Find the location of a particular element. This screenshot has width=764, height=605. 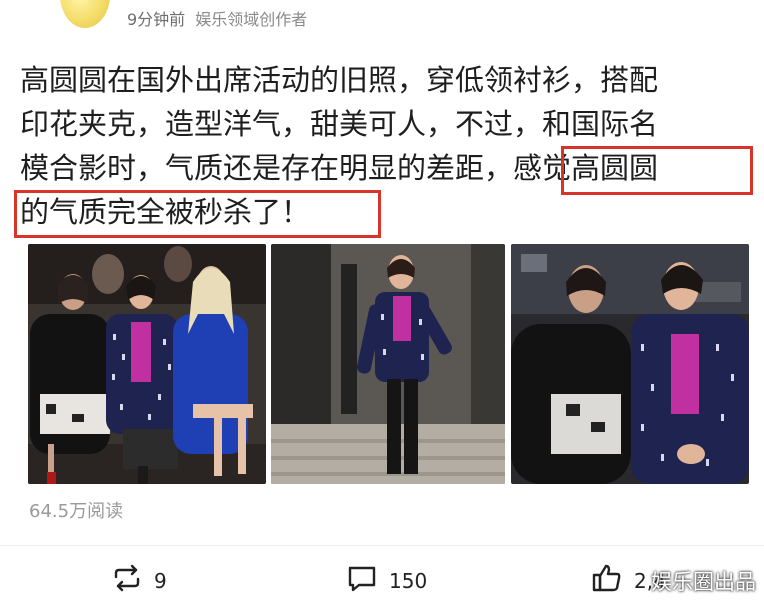

post-meta: 9分钟前 娱乐领域创作者 is located at coordinates (217, 18).